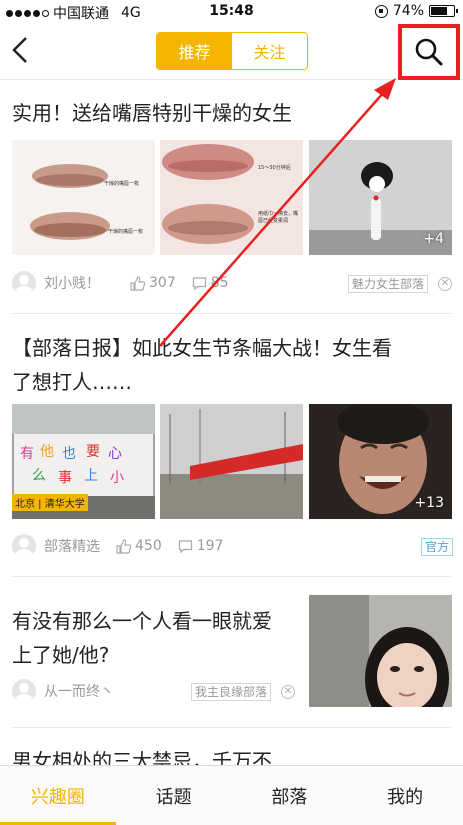 The image size is (463, 825). I want to click on post-image: 15～30分钟后 用纸巾一擦去，嘴唇已经变柔润, so click(231, 197).